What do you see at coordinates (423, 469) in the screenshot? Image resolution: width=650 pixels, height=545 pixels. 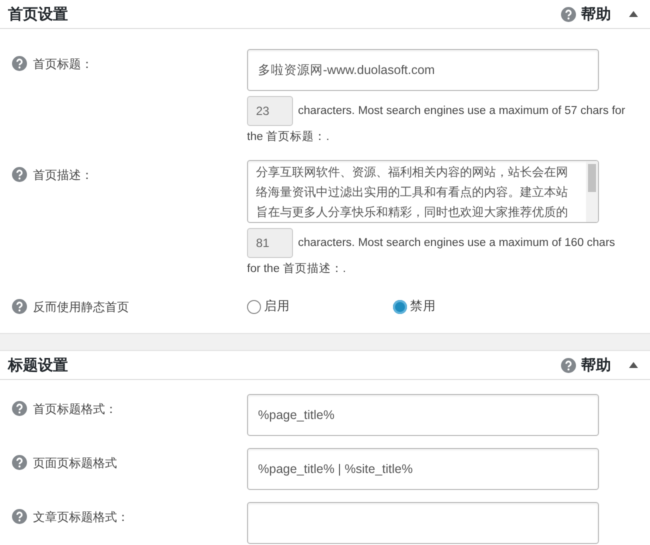 I see `text-field: %page_title% | %site_title%` at bounding box center [423, 469].